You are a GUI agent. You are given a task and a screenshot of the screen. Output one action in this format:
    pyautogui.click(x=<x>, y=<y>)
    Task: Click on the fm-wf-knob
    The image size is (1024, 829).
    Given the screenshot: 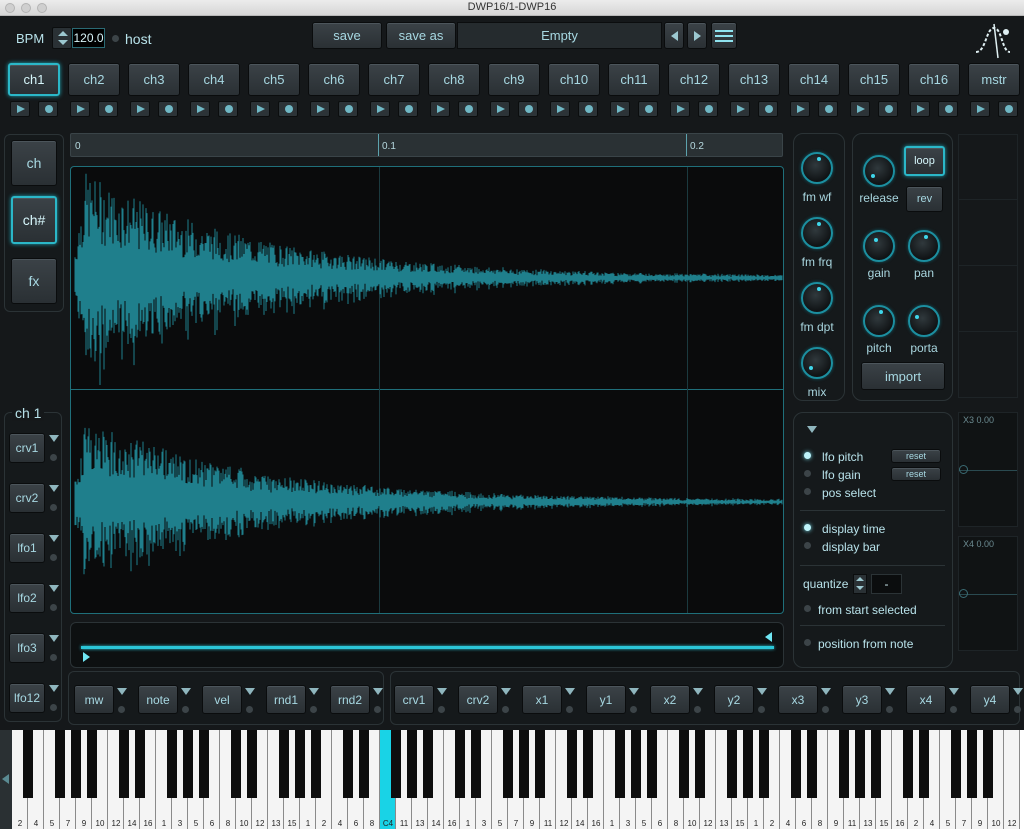 What is the action you would take?
    pyautogui.click(x=817, y=168)
    